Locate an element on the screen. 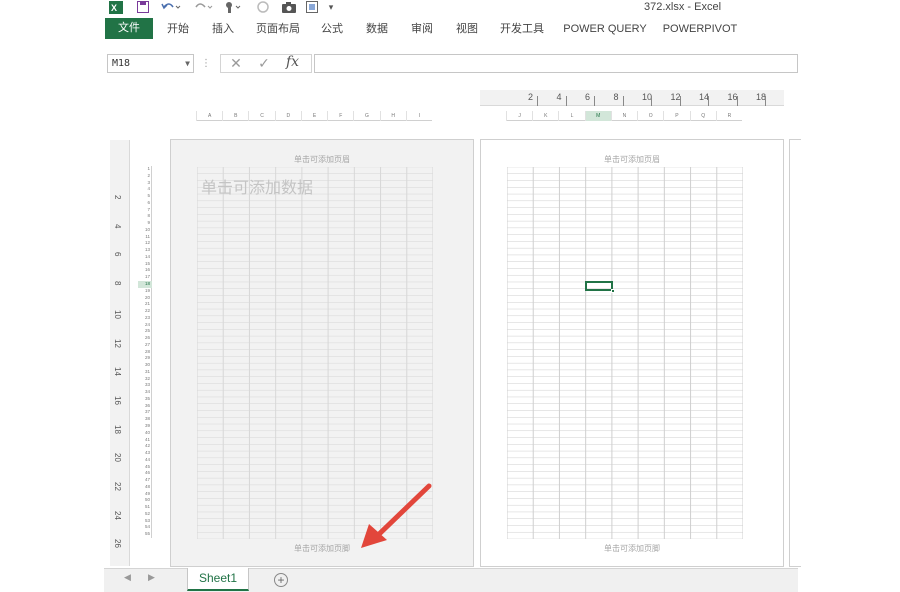 This screenshot has width=900, height=592. tab-formulas: 公式 is located at coordinates (332, 29).